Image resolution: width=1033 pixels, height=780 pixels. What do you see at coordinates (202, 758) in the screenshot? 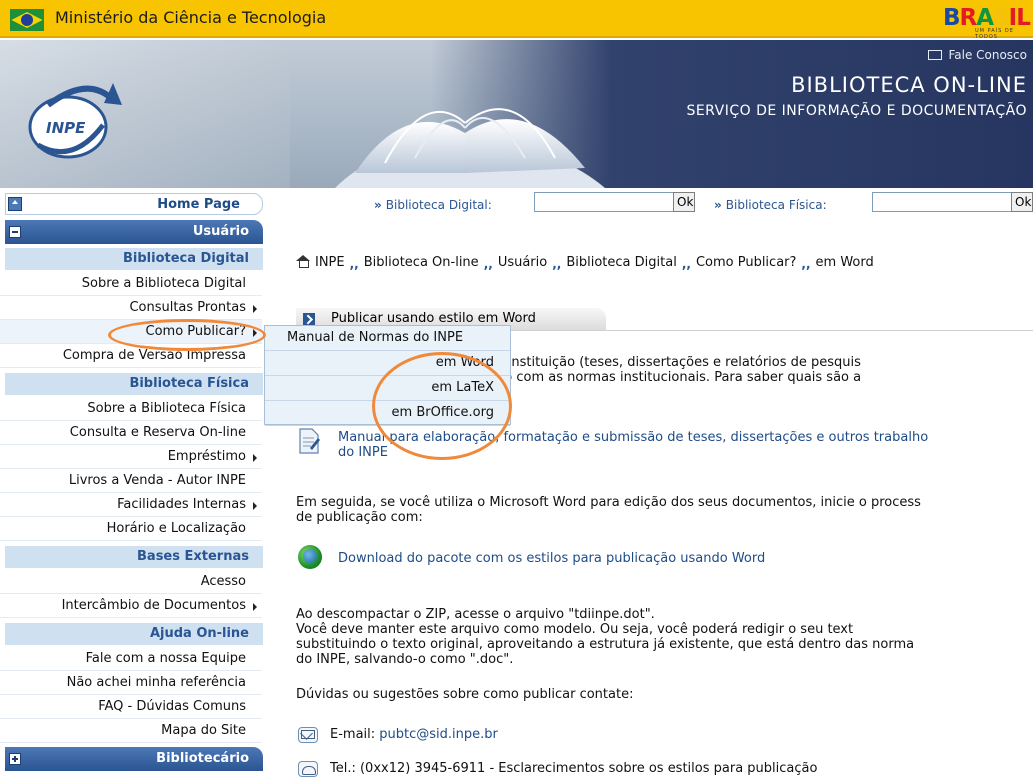
I see `sidebar-header-label: Bibliotecário` at bounding box center [202, 758].